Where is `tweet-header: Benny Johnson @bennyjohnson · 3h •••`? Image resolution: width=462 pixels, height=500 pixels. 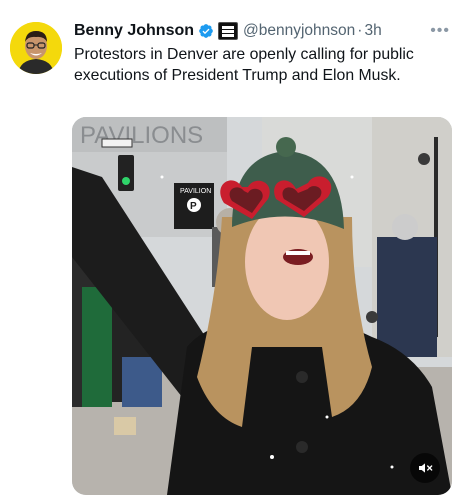 tweet-header: Benny Johnson @bennyjohnson · 3h ••• is located at coordinates (262, 31).